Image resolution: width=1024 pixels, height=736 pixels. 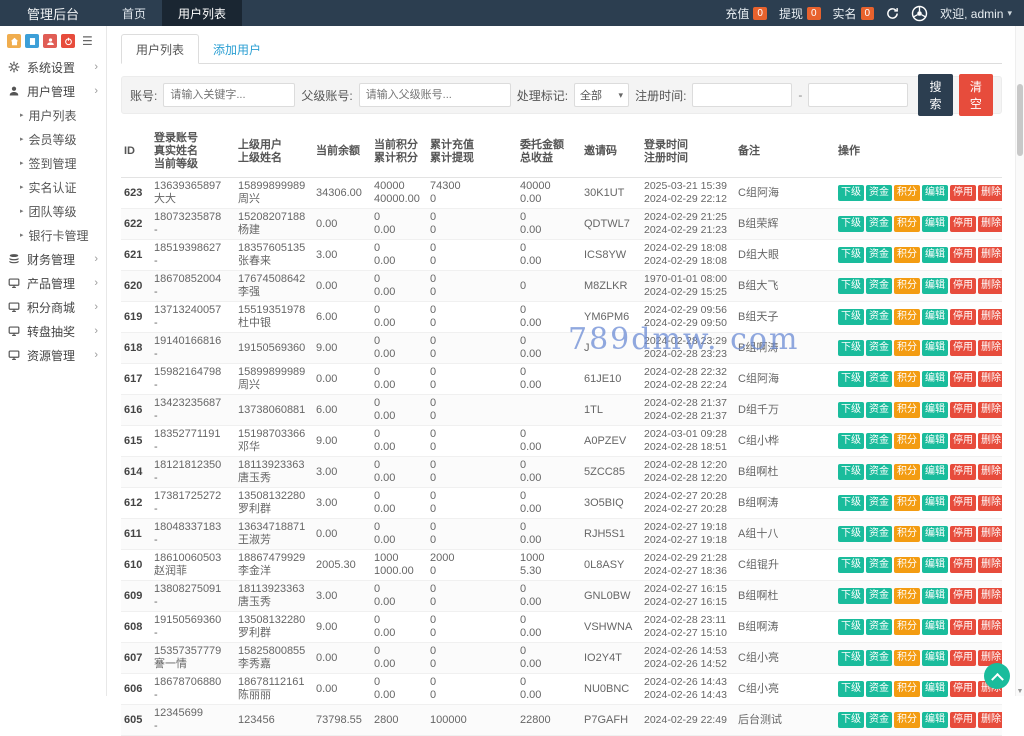 What do you see at coordinates (202, 13) in the screenshot?
I see `nav-user-list: 用户列表` at bounding box center [202, 13].